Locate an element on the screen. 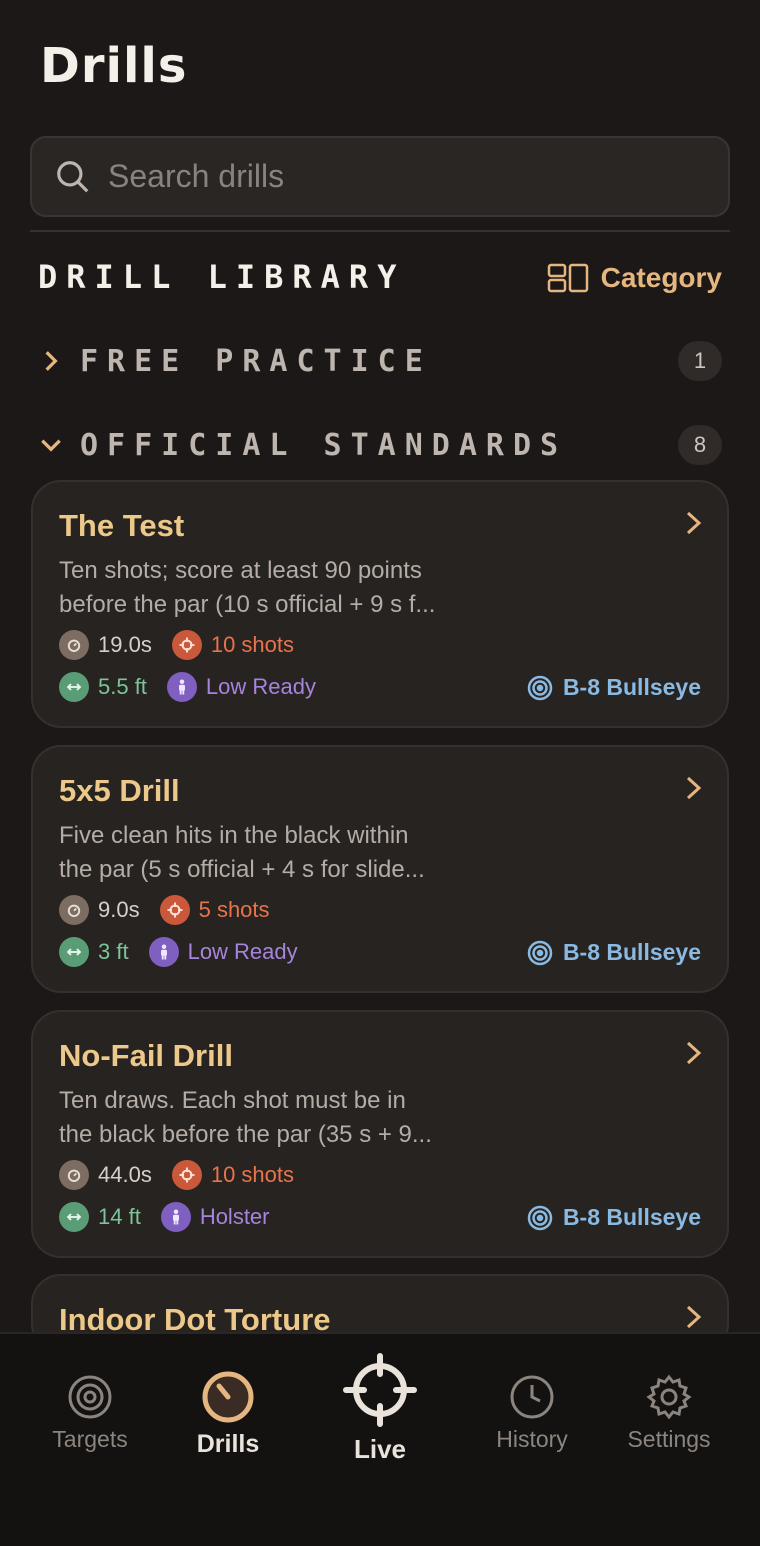 The width and height of the screenshot is (760, 1546). tab-drills: Drills is located at coordinates (228, 1412).